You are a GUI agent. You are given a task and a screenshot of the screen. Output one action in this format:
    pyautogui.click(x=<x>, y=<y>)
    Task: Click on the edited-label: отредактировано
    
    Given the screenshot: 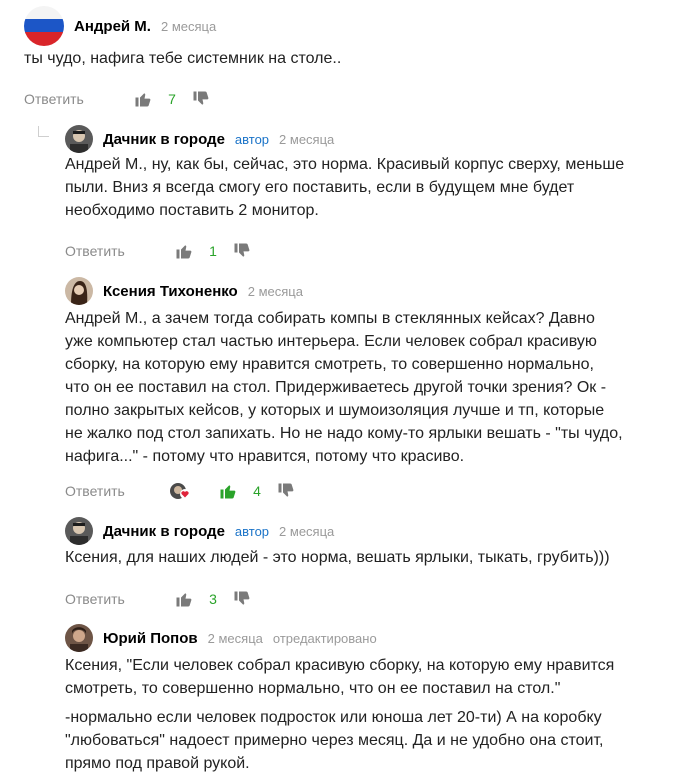 What is the action you would take?
    pyautogui.click(x=324, y=638)
    